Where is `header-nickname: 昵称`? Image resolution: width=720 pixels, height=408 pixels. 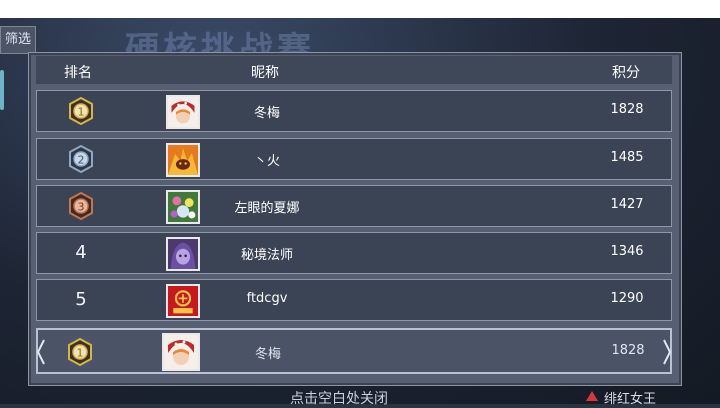
header-nickname: 昵称 is located at coordinates (265, 73).